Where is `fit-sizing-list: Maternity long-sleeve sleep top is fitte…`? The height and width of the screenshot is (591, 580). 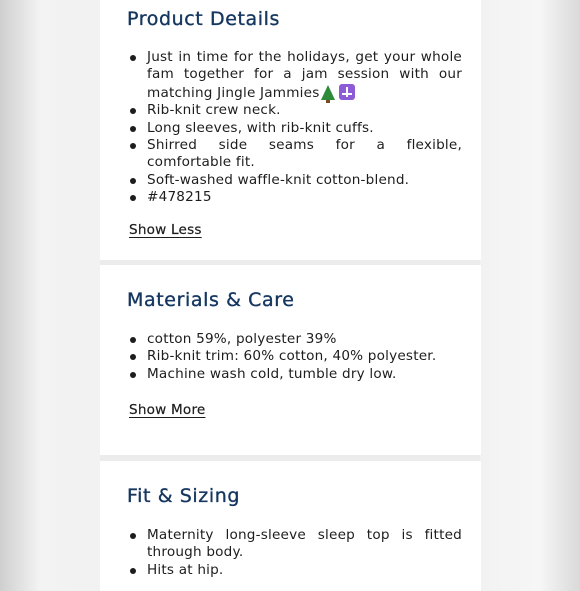 fit-sizing-list: Maternity long-sleeve sleep top is fitte… is located at coordinates (295, 553).